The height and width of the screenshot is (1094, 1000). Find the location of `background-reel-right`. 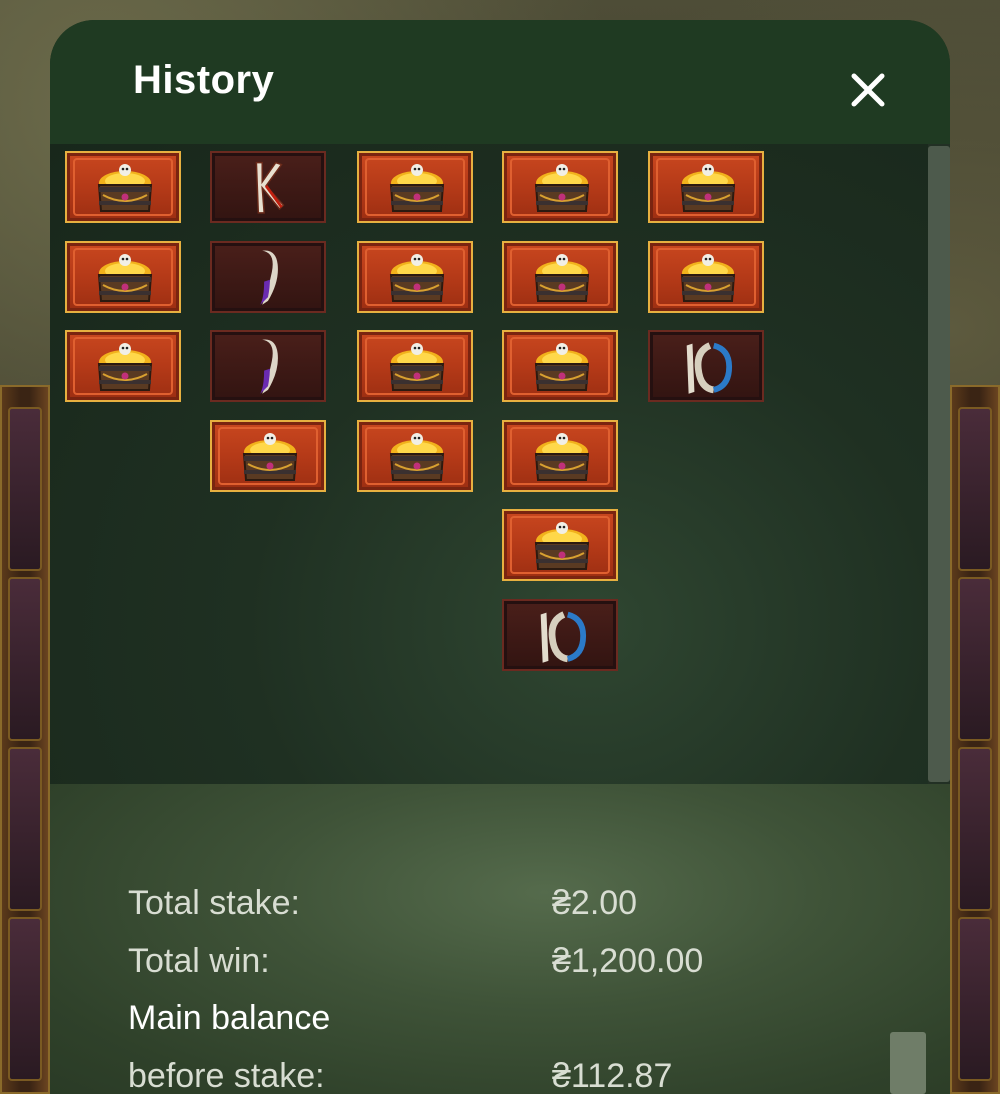

background-reel-right is located at coordinates (975, 739).